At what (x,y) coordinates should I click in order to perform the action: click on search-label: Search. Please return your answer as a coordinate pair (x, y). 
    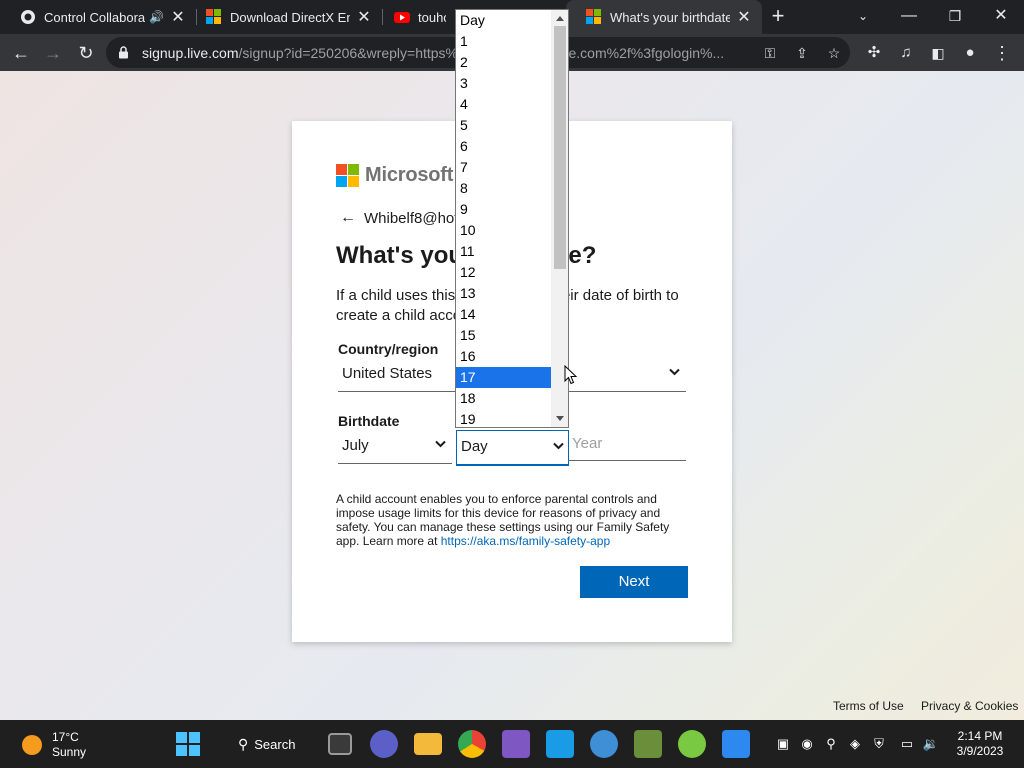
    Looking at the image, I should click on (275, 744).